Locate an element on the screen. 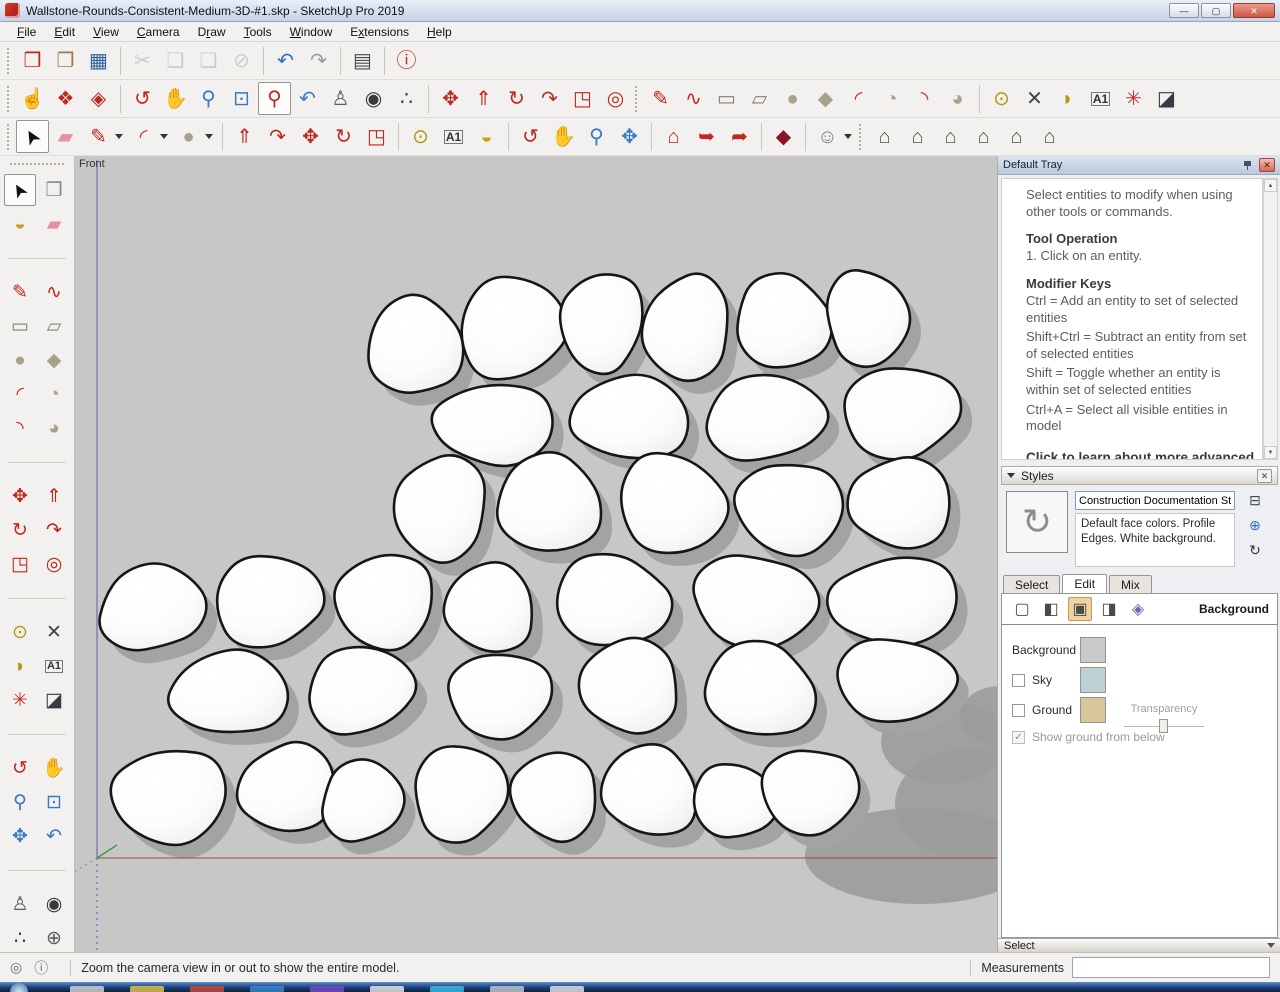 Image resolution: width=1280 pixels, height=992 pixels. sky-checkbox is located at coordinates (1018, 680).